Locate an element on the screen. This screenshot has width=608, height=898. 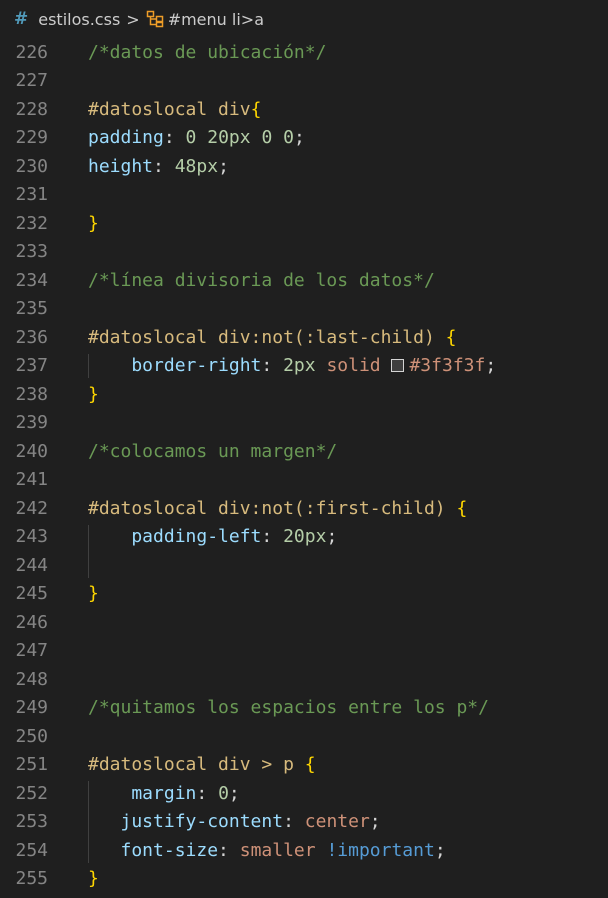
code-token: font-size is located at coordinates (153, 850).